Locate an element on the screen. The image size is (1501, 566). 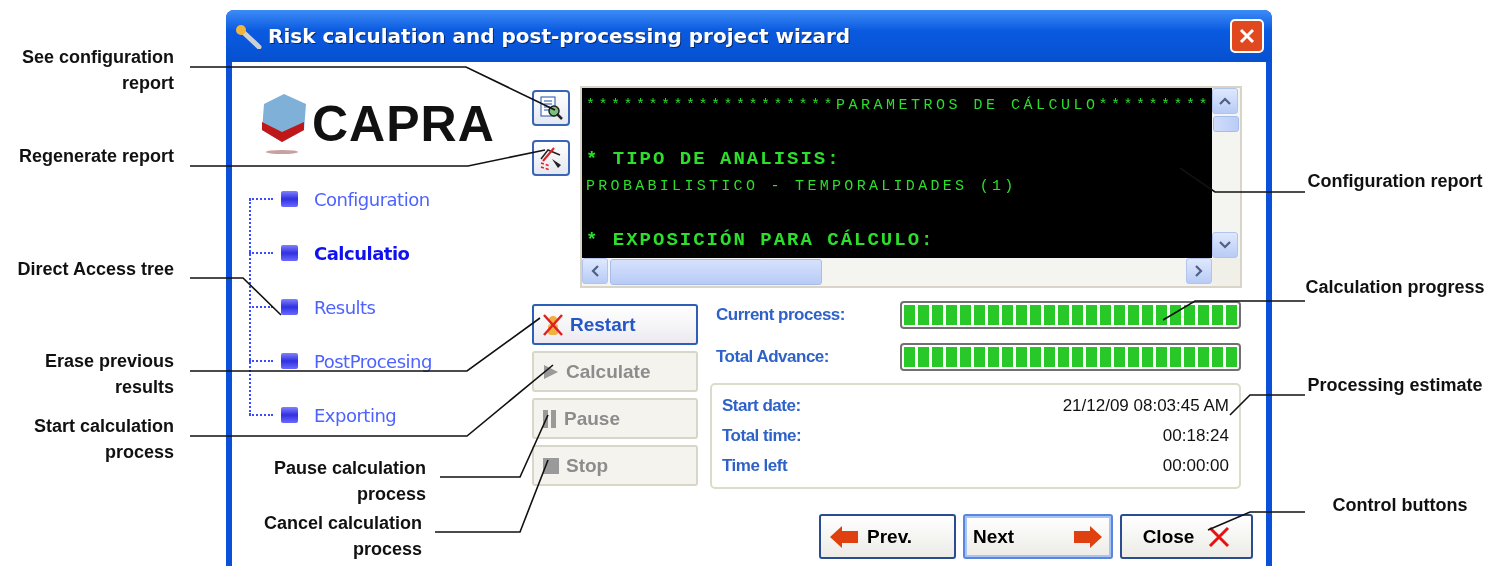
view-report-button is located at coordinates (551, 108).